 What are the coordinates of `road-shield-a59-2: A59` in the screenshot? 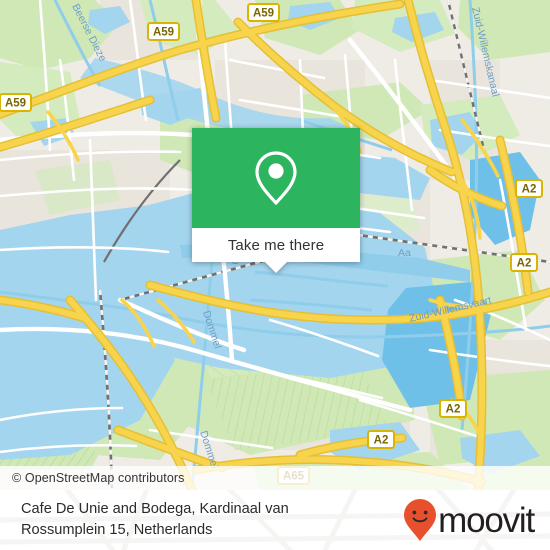 It's located at (163, 31).